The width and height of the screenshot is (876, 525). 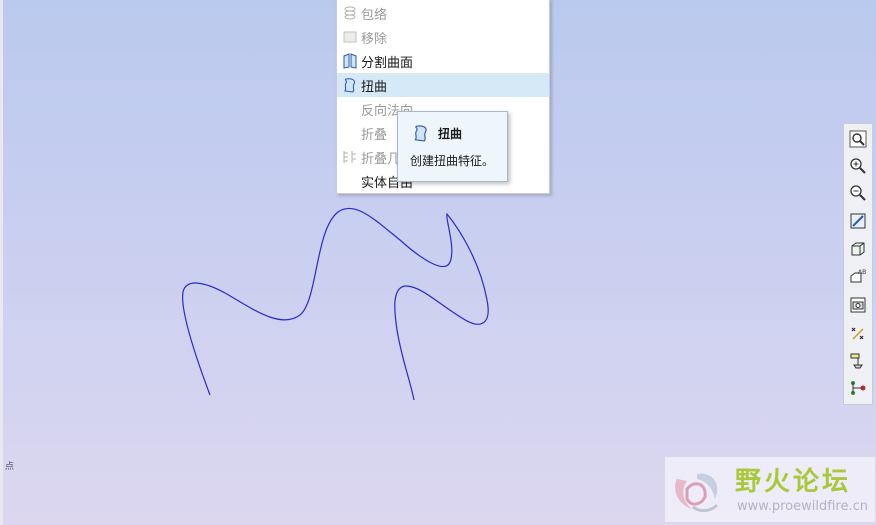 I want to click on datum-display-button, so click(x=858, y=333).